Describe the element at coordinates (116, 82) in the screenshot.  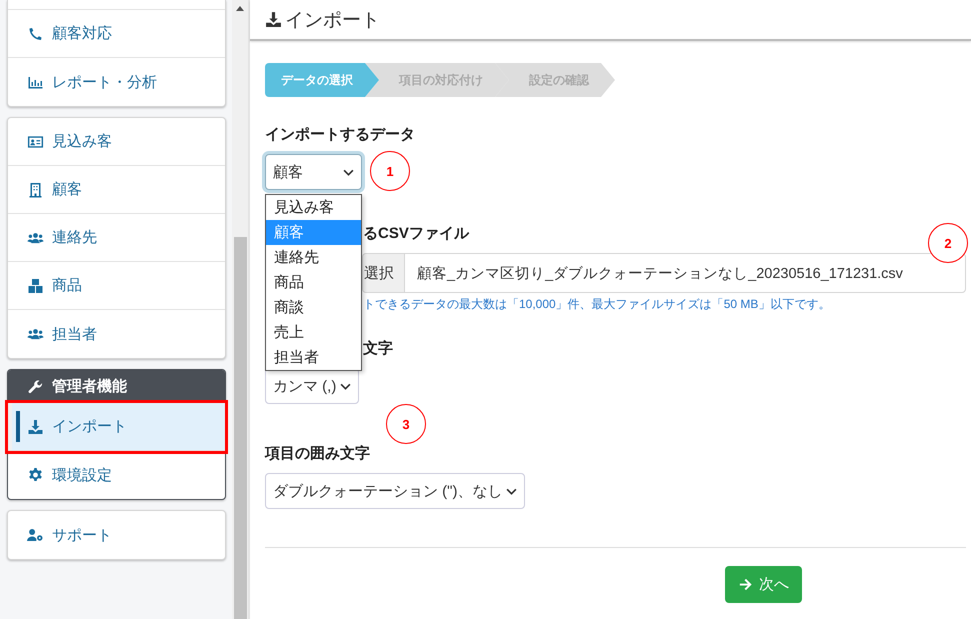
I see `nav-item: レポート・分析` at that location.